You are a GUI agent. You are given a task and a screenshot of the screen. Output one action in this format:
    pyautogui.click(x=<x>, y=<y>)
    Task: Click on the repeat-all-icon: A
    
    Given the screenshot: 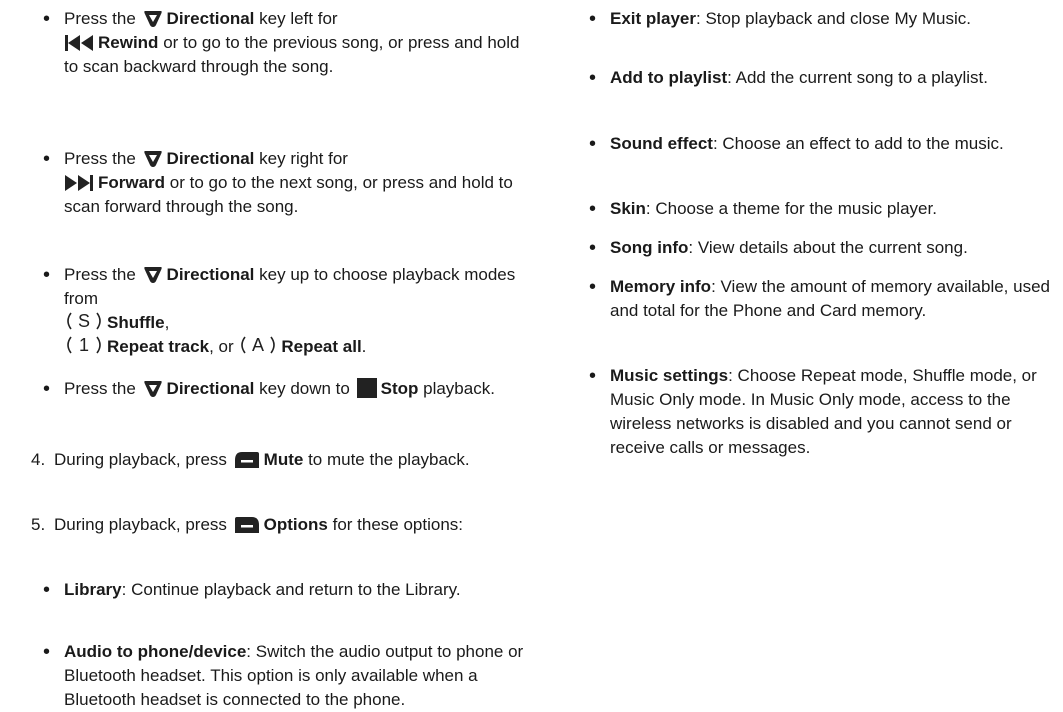 What is the action you would take?
    pyautogui.click(x=258, y=345)
    